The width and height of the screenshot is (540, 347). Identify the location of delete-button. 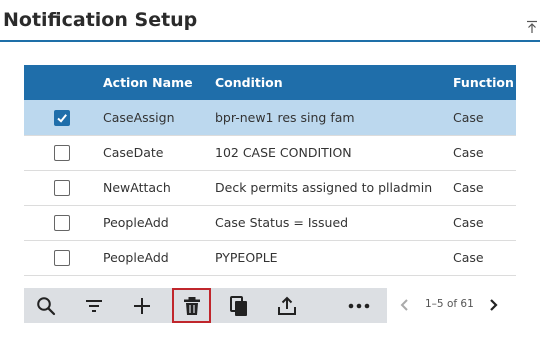
(191, 305).